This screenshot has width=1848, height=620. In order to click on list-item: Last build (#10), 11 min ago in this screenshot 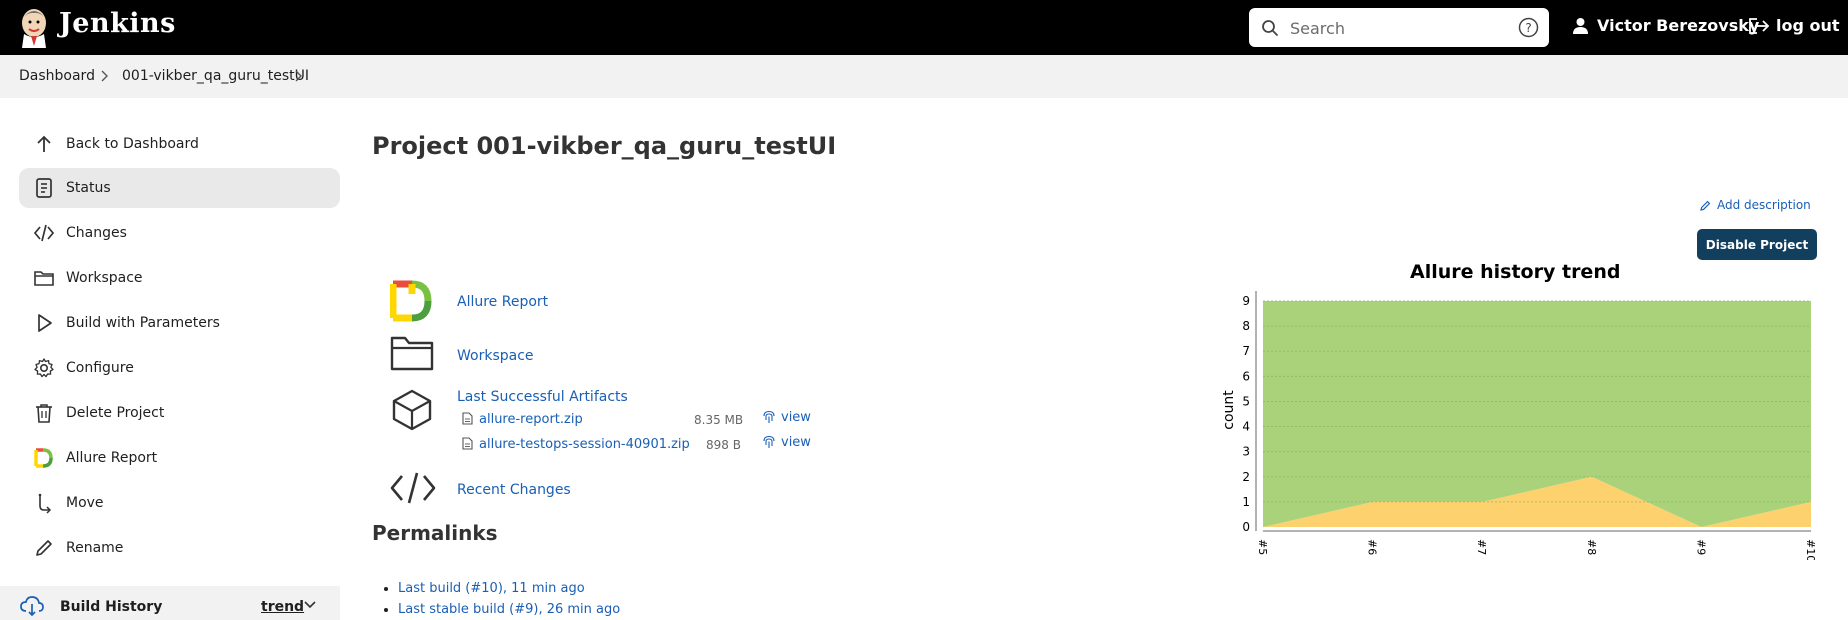, I will do `click(509, 588)`.